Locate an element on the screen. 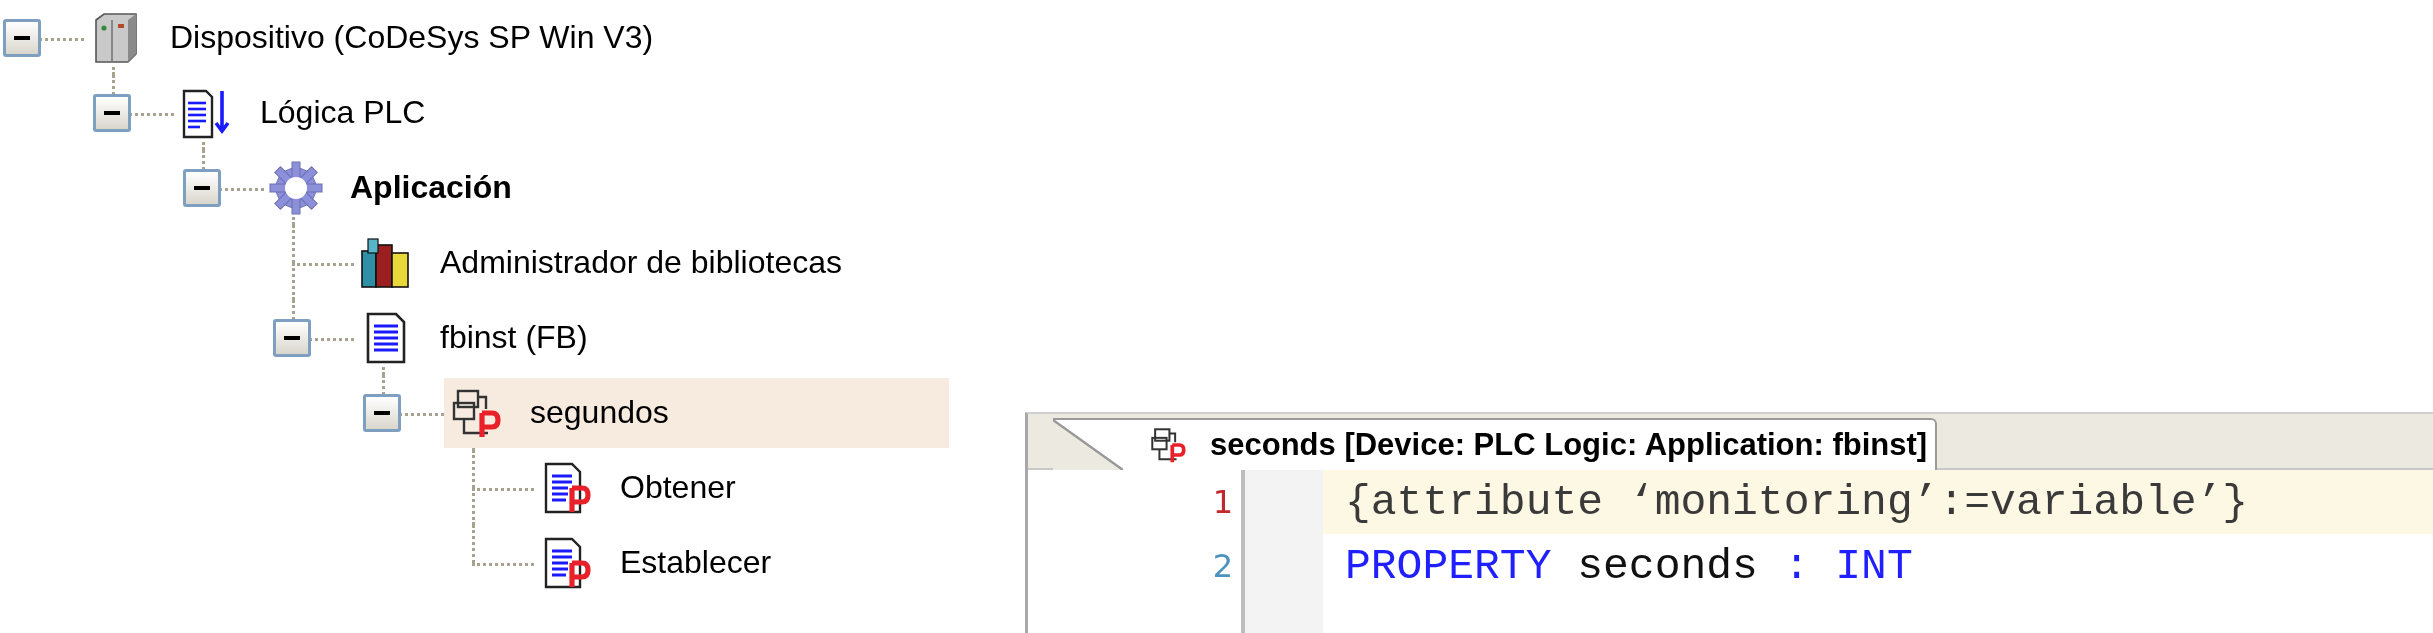 This screenshot has width=2433, height=633. tree-item: Dispositivo (CoDeSys SP Win V3) is located at coordinates (509, 37).